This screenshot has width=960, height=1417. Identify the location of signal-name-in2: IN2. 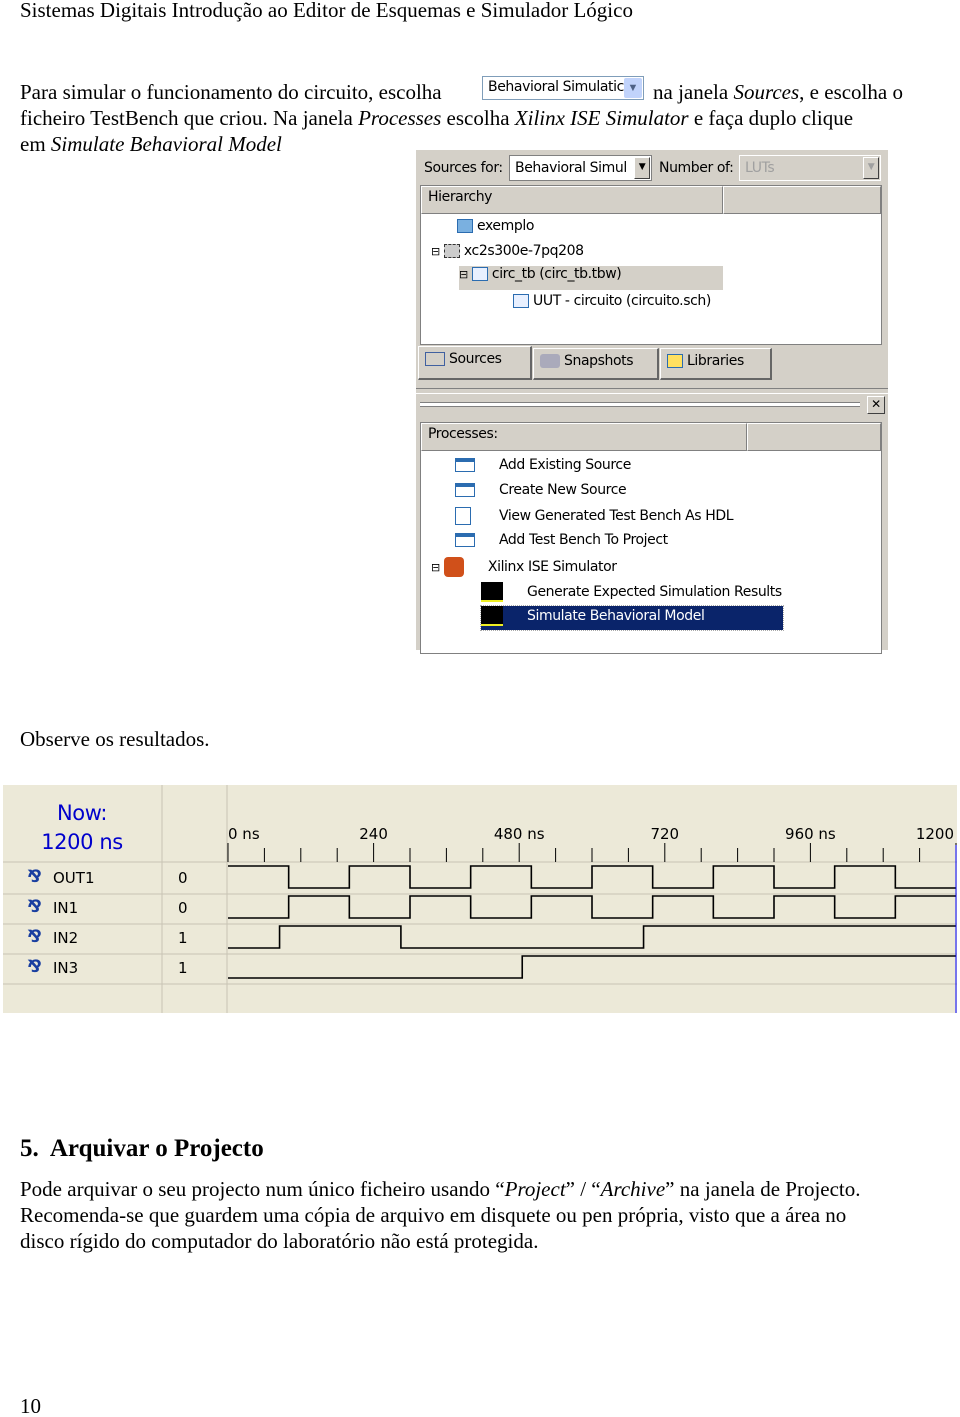
(65, 938).